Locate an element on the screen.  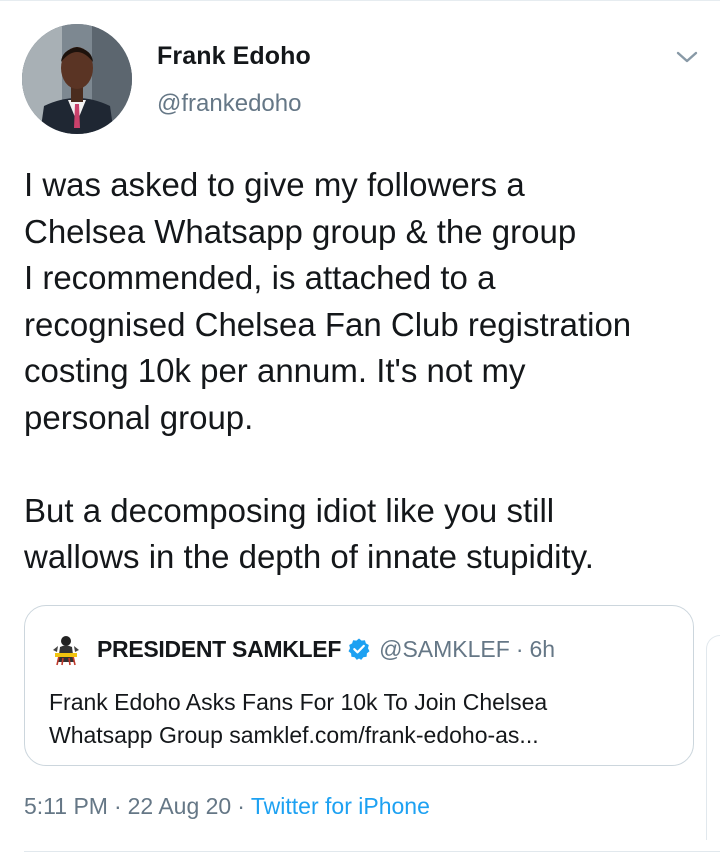
quoted-author-name: PRESIDENT SAMKLEF is located at coordinates (219, 649).